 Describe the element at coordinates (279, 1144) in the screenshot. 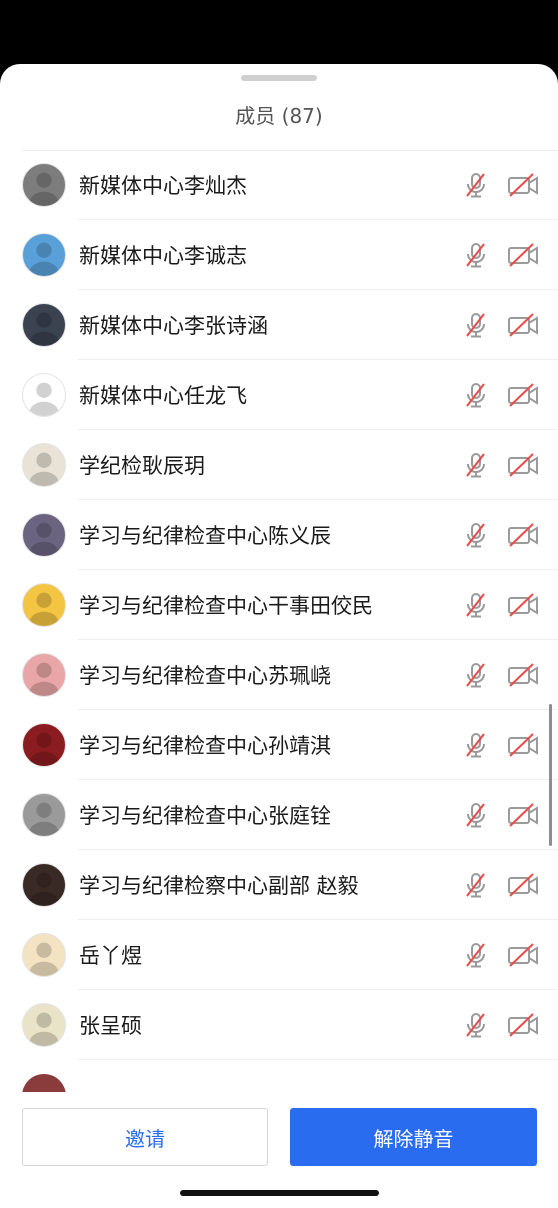

I see `footer-actions: 邀请 解除静音` at that location.